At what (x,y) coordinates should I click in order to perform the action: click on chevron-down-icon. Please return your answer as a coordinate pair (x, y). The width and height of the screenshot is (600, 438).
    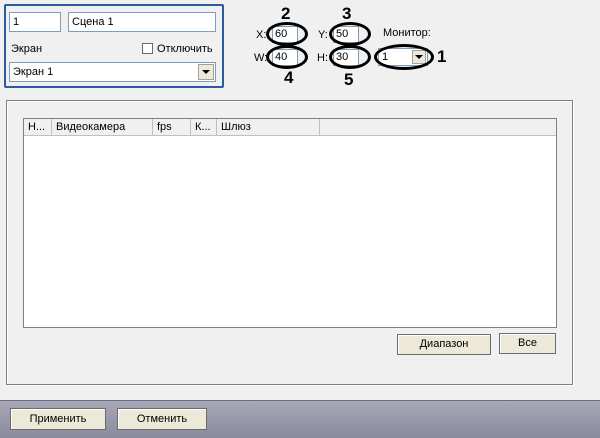
    Looking at the image, I should click on (206, 72).